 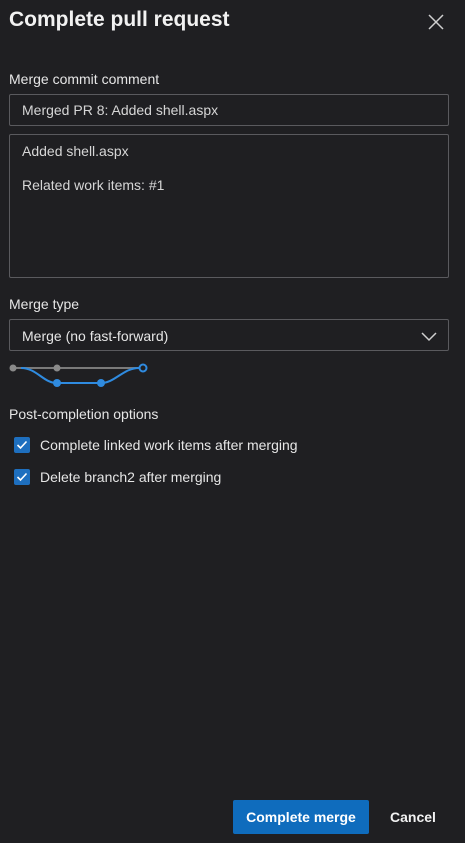 I want to click on merge-type-diagram, so click(x=79, y=377).